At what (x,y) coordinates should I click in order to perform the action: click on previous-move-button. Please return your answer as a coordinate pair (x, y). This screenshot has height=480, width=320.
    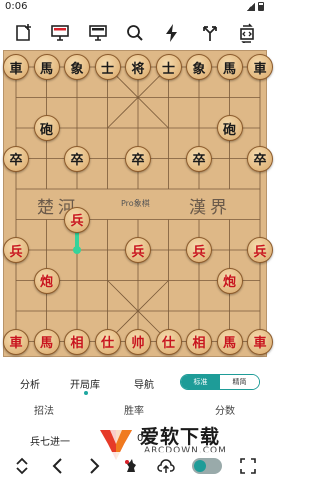
    Looking at the image, I should click on (58, 466).